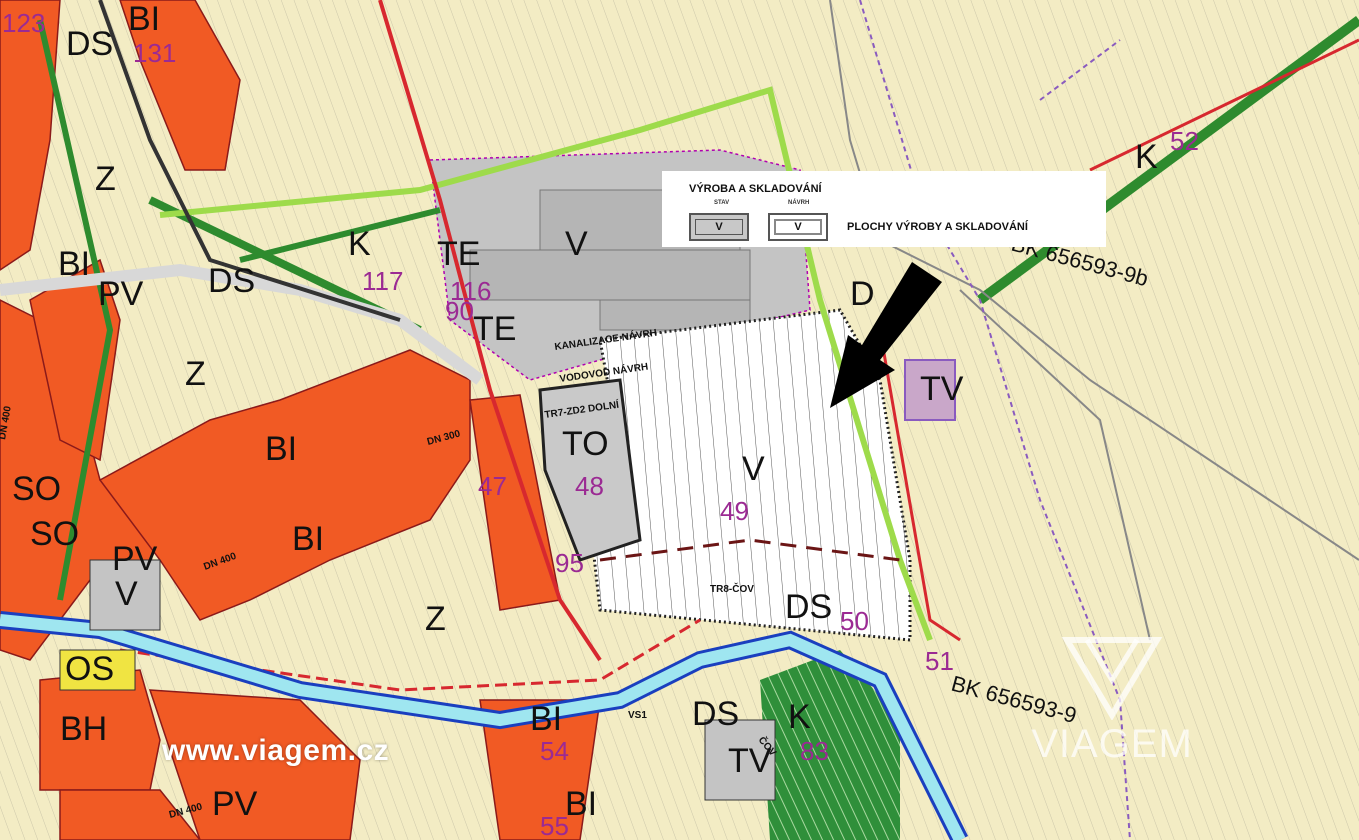  I want to click on zone-number-54: 54, so click(554, 751).